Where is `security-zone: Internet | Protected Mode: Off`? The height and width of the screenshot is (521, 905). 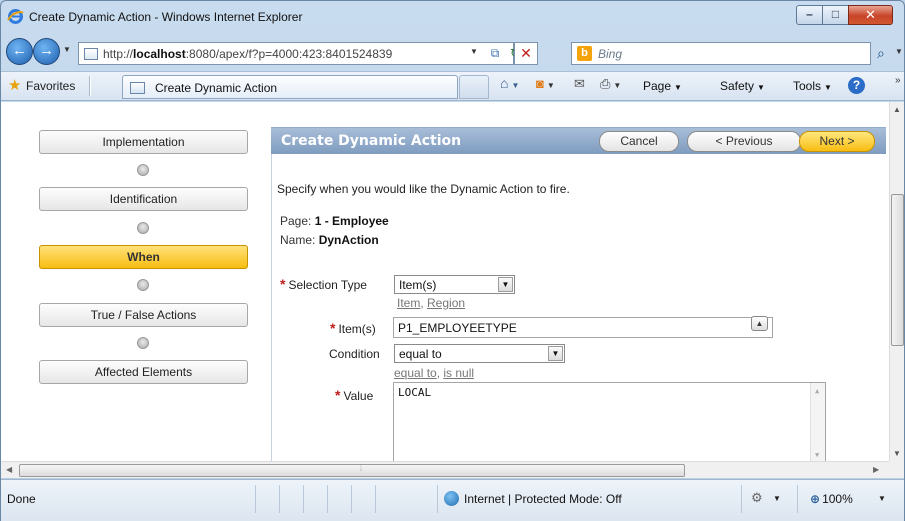
security-zone: Internet | Protected Mode: Off is located at coordinates (543, 499).